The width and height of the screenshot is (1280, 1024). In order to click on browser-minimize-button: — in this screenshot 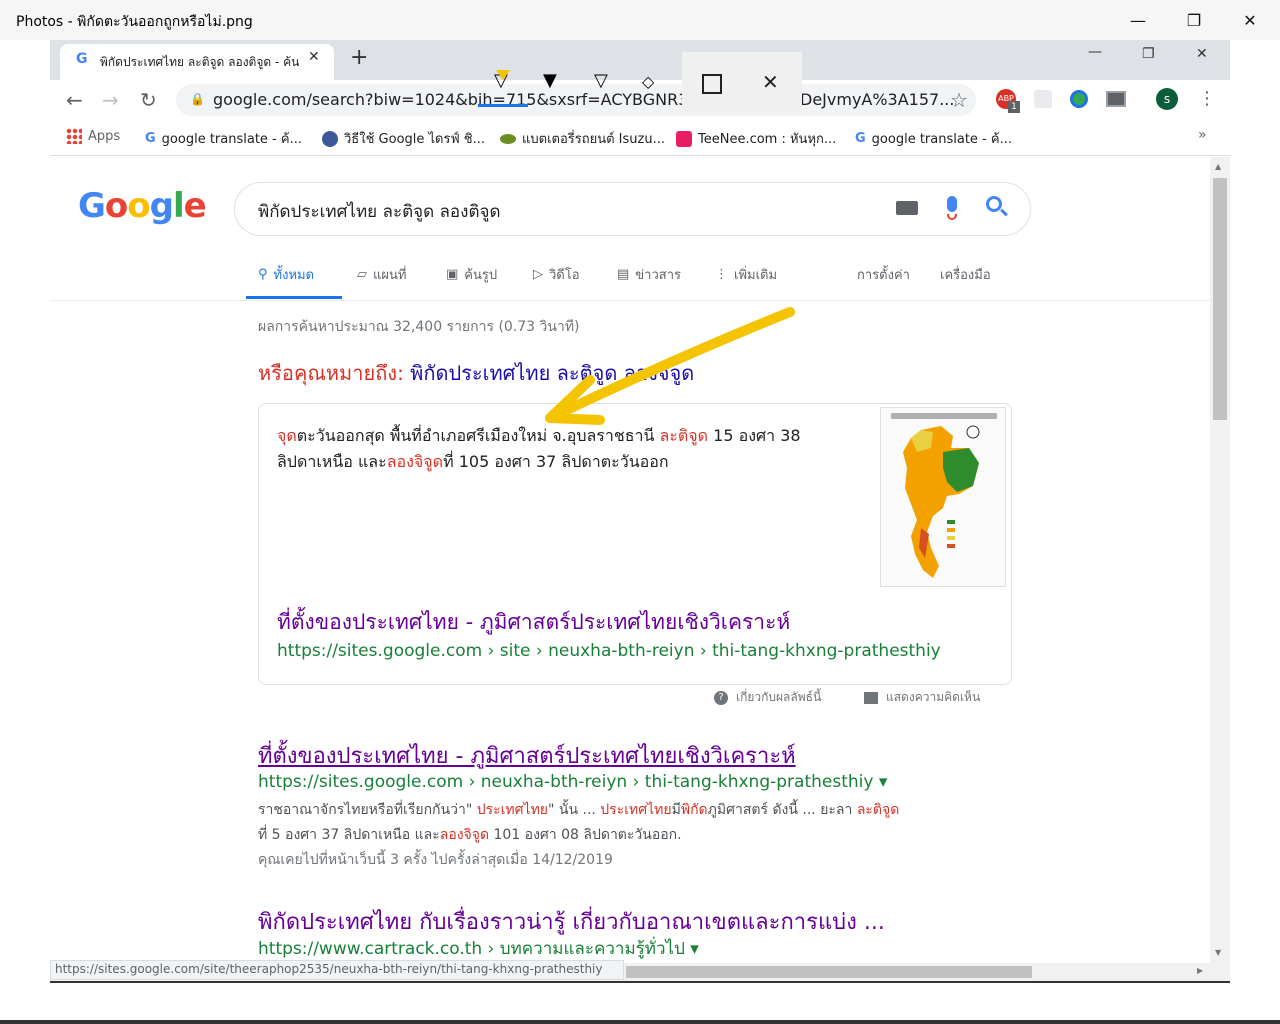, I will do `click(1095, 52)`.